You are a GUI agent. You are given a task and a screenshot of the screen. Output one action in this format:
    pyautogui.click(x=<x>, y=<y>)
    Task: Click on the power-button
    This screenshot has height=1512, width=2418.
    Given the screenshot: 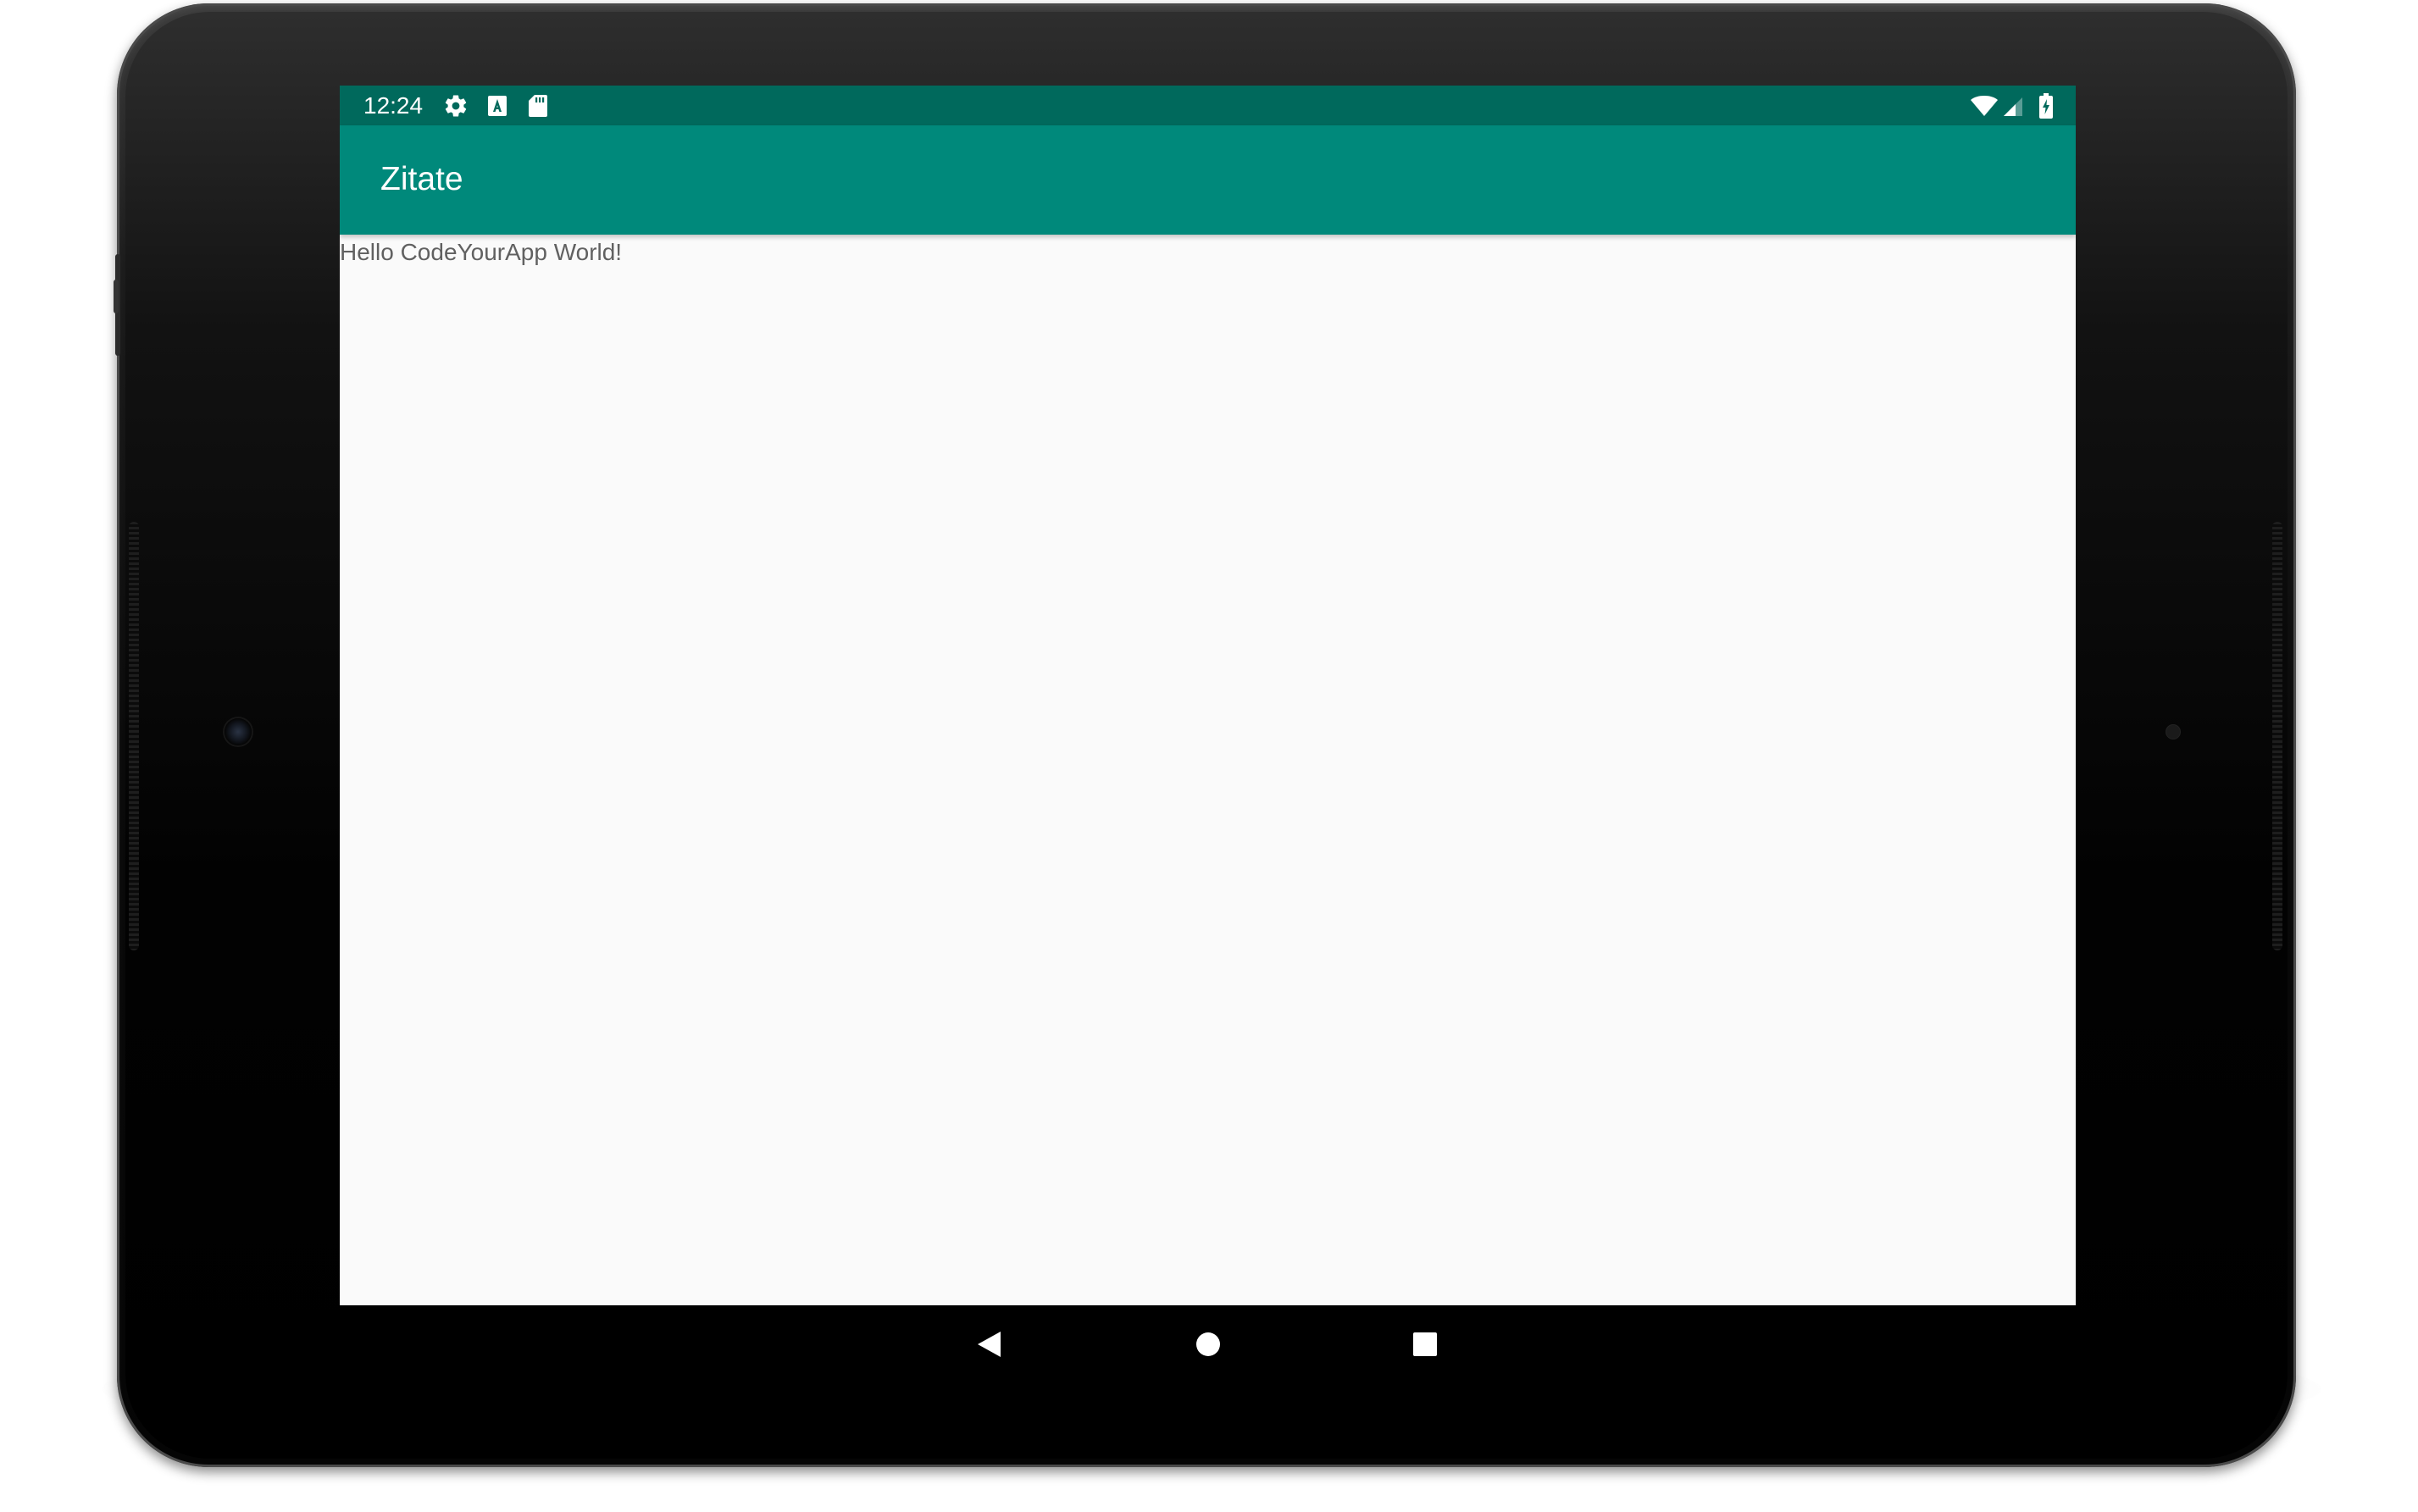 What is the action you would take?
    pyautogui.click(x=116, y=296)
    